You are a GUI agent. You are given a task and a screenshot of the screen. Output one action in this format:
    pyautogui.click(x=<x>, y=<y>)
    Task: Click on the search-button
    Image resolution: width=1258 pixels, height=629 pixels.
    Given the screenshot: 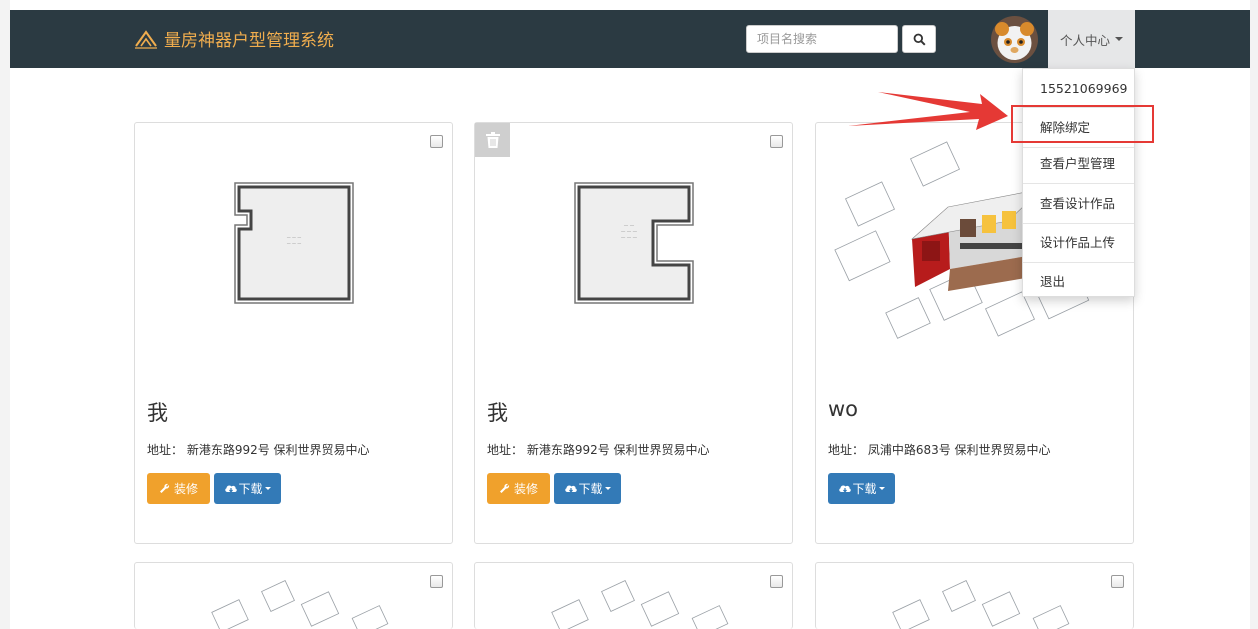 What is the action you would take?
    pyautogui.click(x=919, y=39)
    